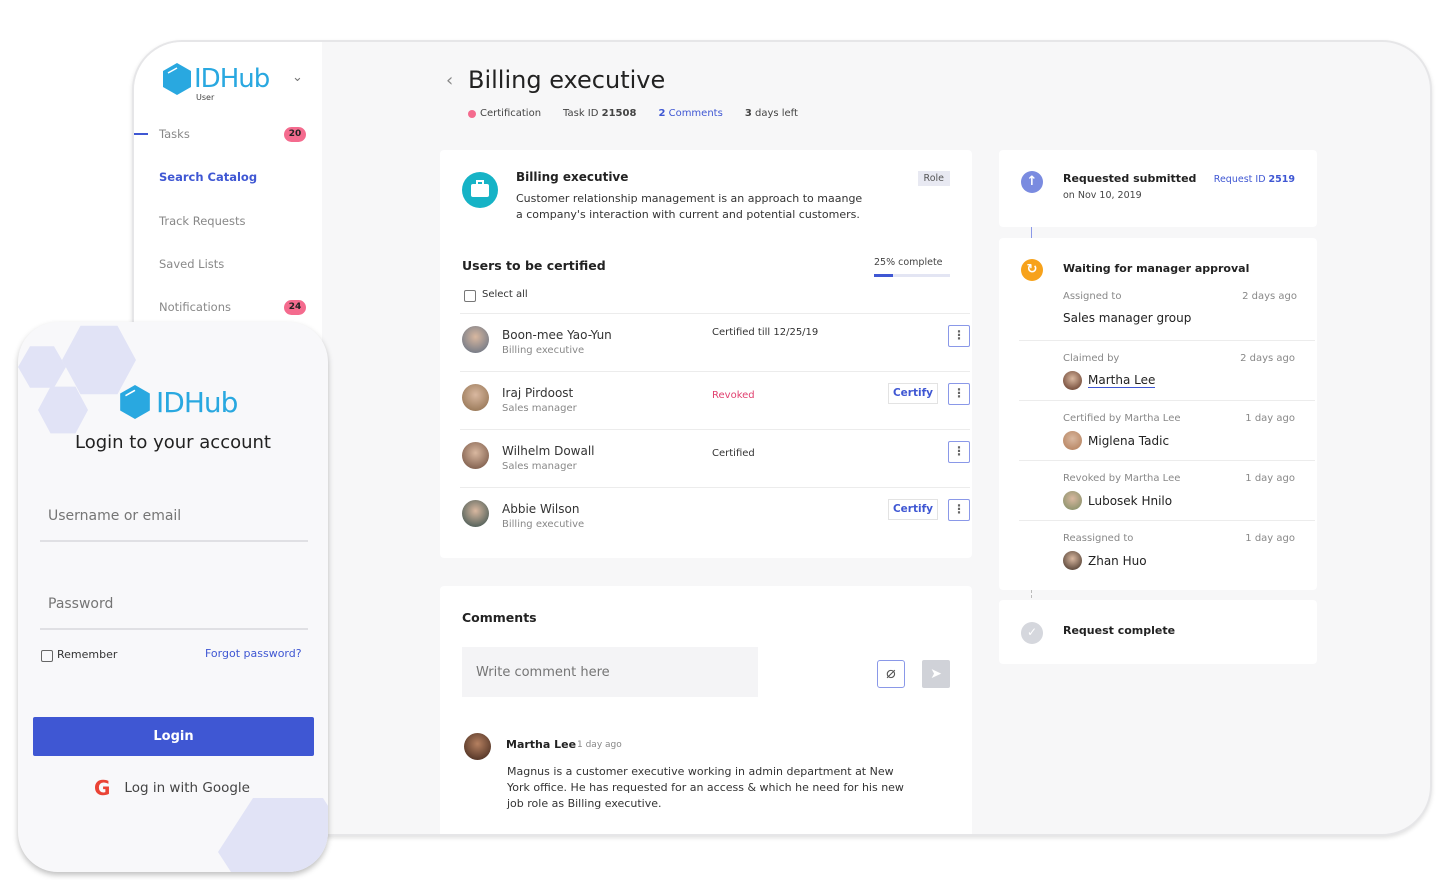 This screenshot has height=880, width=1440. I want to click on days-left-label: days left, so click(776, 113).